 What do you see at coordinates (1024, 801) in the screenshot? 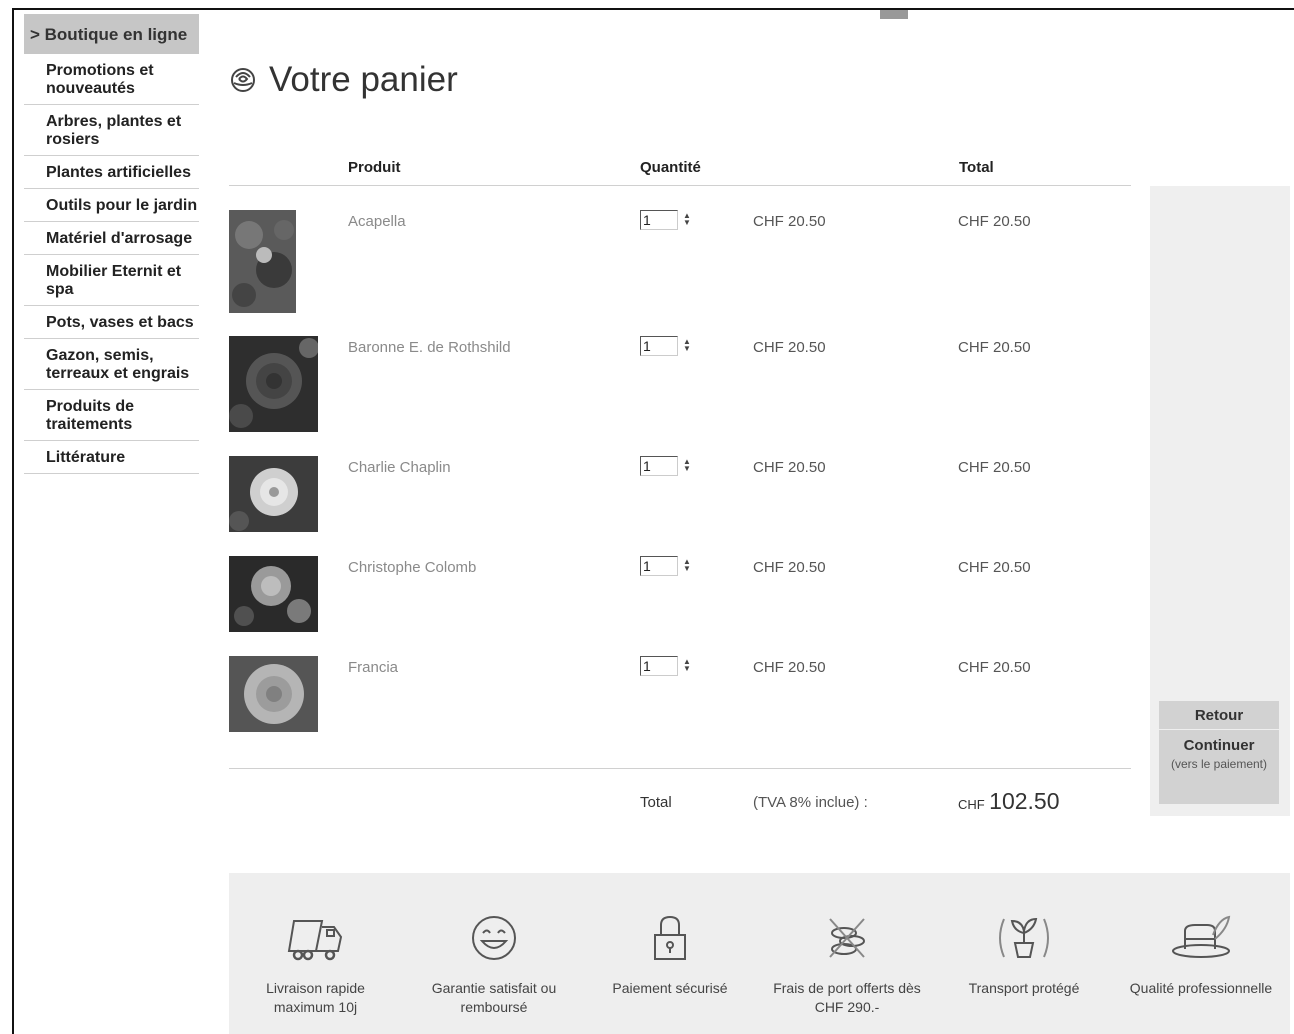
I see `total-value: 102.50` at bounding box center [1024, 801].